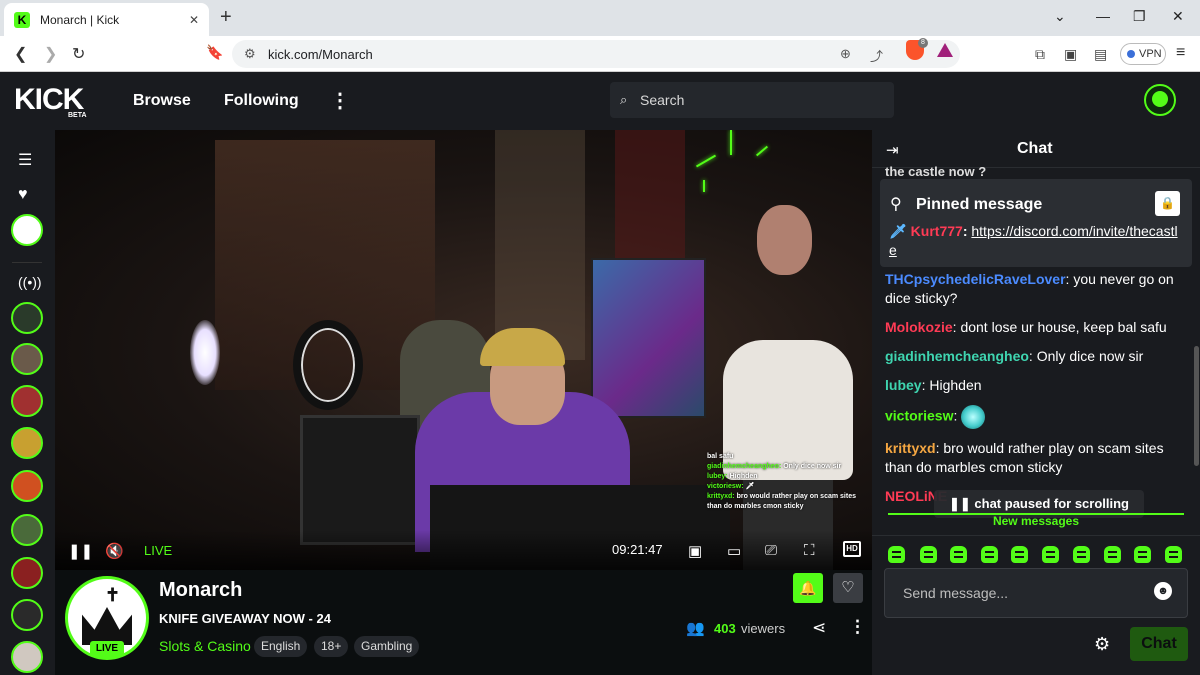 The width and height of the screenshot is (1200, 675). Describe the element at coordinates (1023, 593) in the screenshot. I see `send-message-input` at that location.